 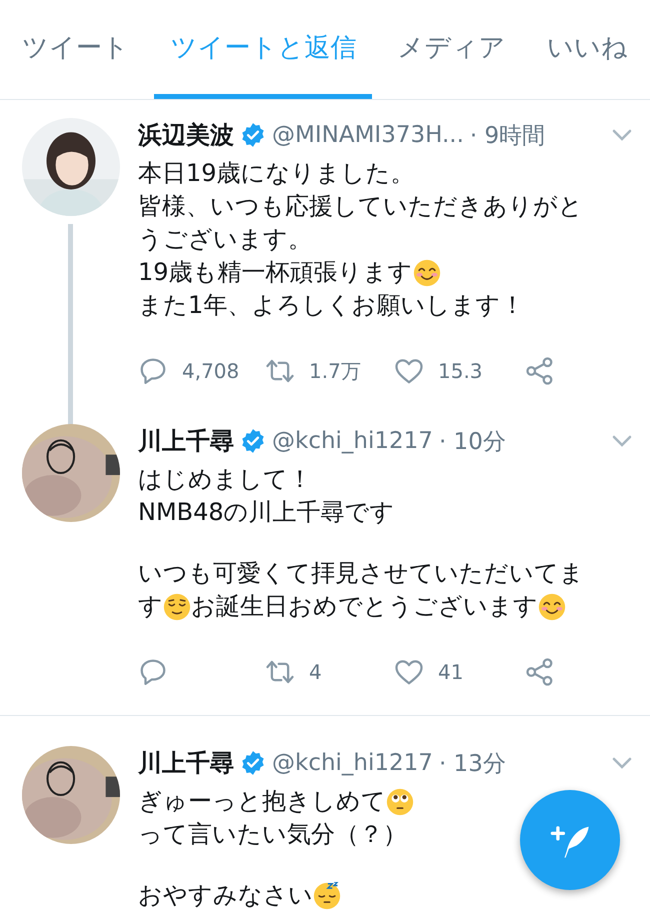 I want to click on pleading-emoji-icon, so click(x=400, y=802).